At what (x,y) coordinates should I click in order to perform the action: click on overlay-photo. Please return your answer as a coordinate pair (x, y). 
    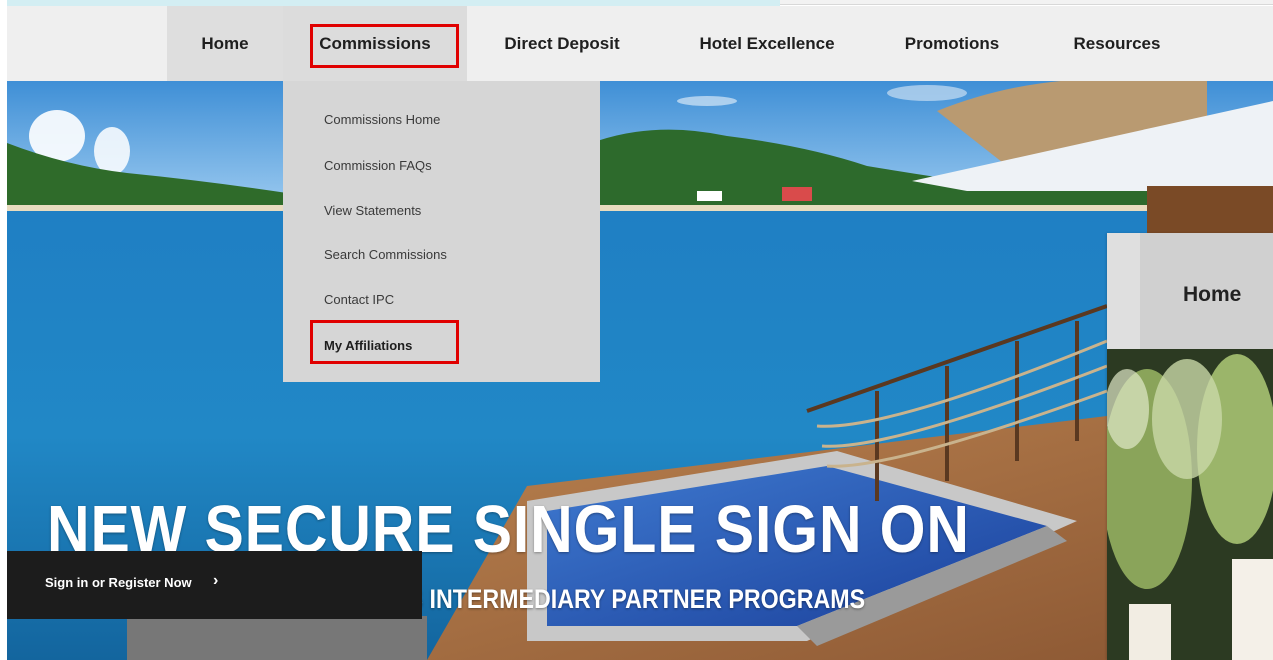
    Looking at the image, I should click on (1190, 504).